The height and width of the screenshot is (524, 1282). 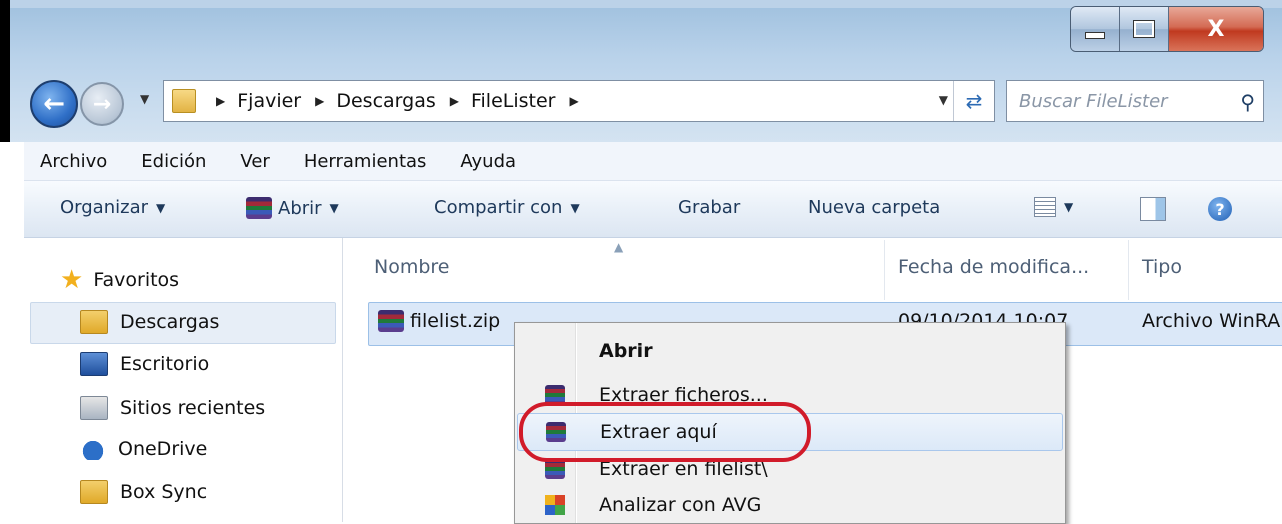 What do you see at coordinates (789, 351) in the screenshot?
I see `menu-item-abrir: Abrir` at bounding box center [789, 351].